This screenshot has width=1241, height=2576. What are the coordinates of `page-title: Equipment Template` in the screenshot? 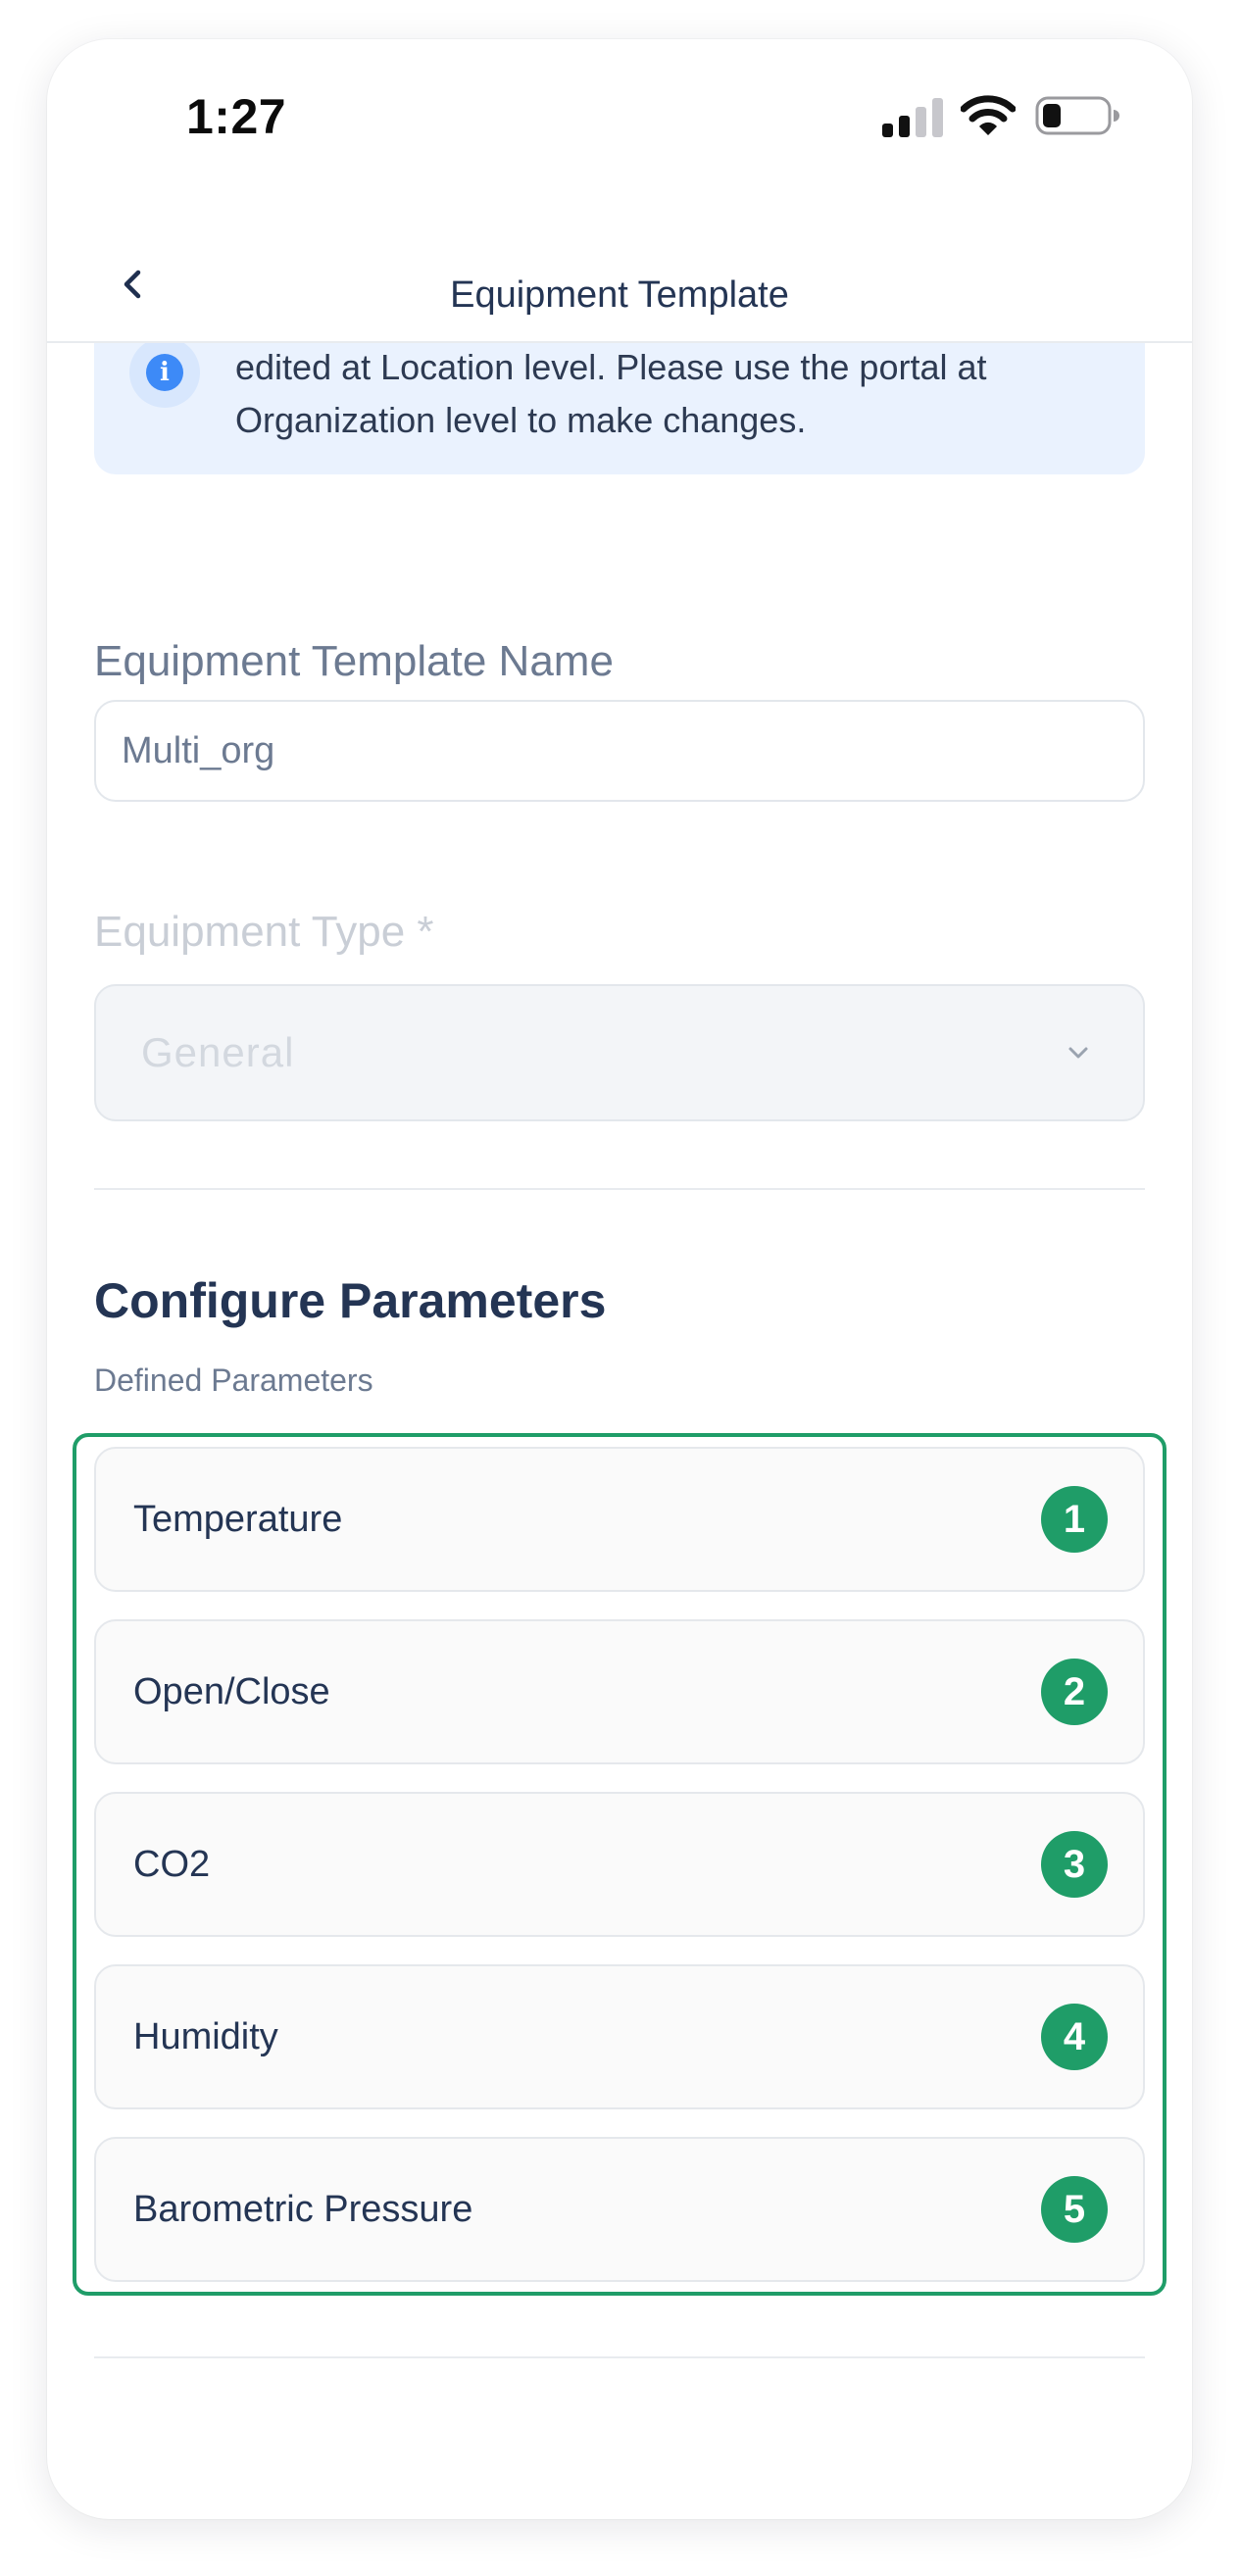 It's located at (619, 295).